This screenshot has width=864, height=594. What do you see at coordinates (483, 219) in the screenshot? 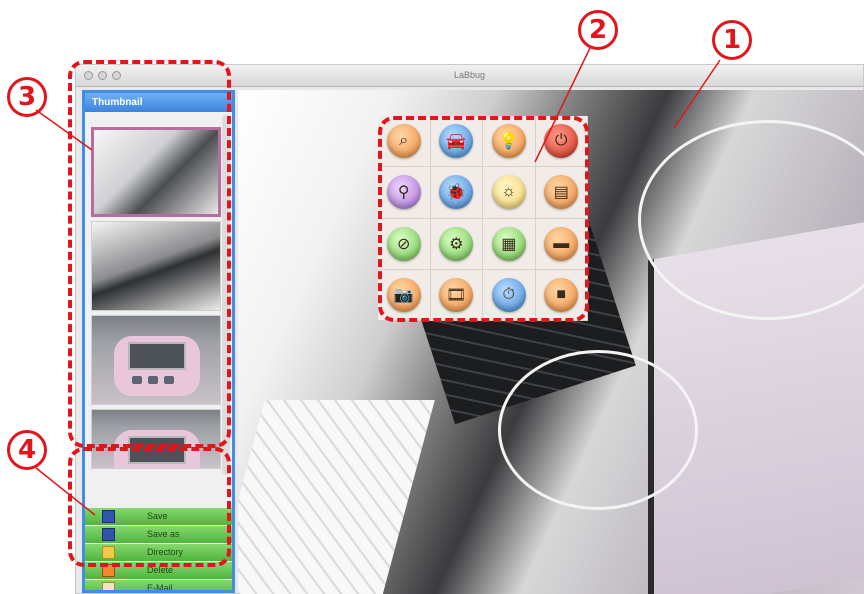
I see `annotation-box-controls` at bounding box center [483, 219].